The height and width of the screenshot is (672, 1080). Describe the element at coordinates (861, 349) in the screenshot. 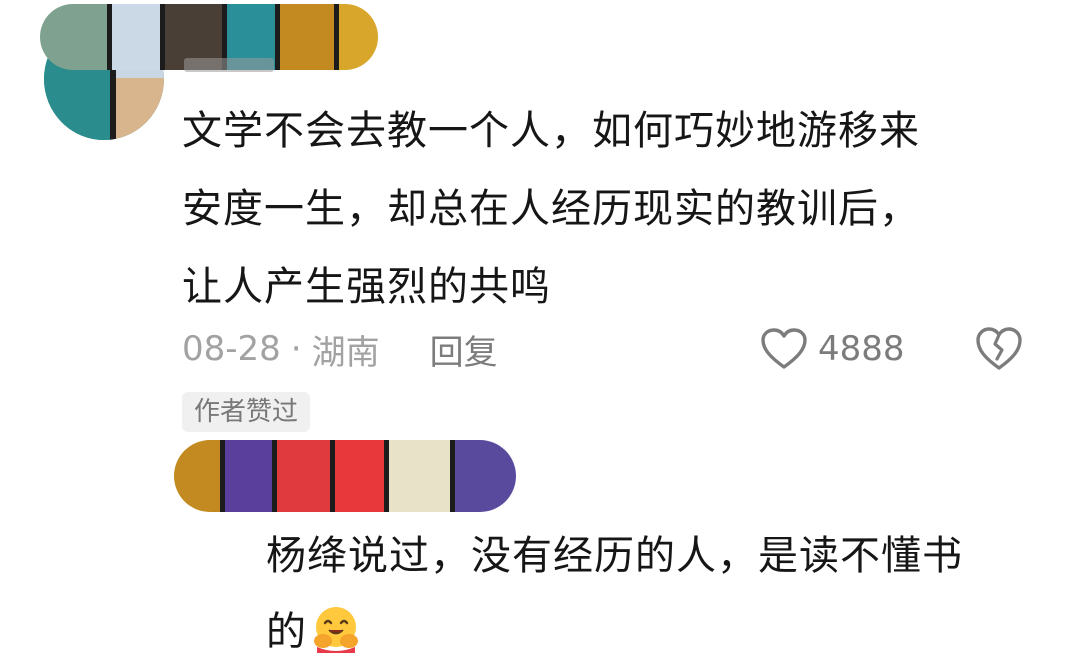

I see `like-count: 4888` at that location.